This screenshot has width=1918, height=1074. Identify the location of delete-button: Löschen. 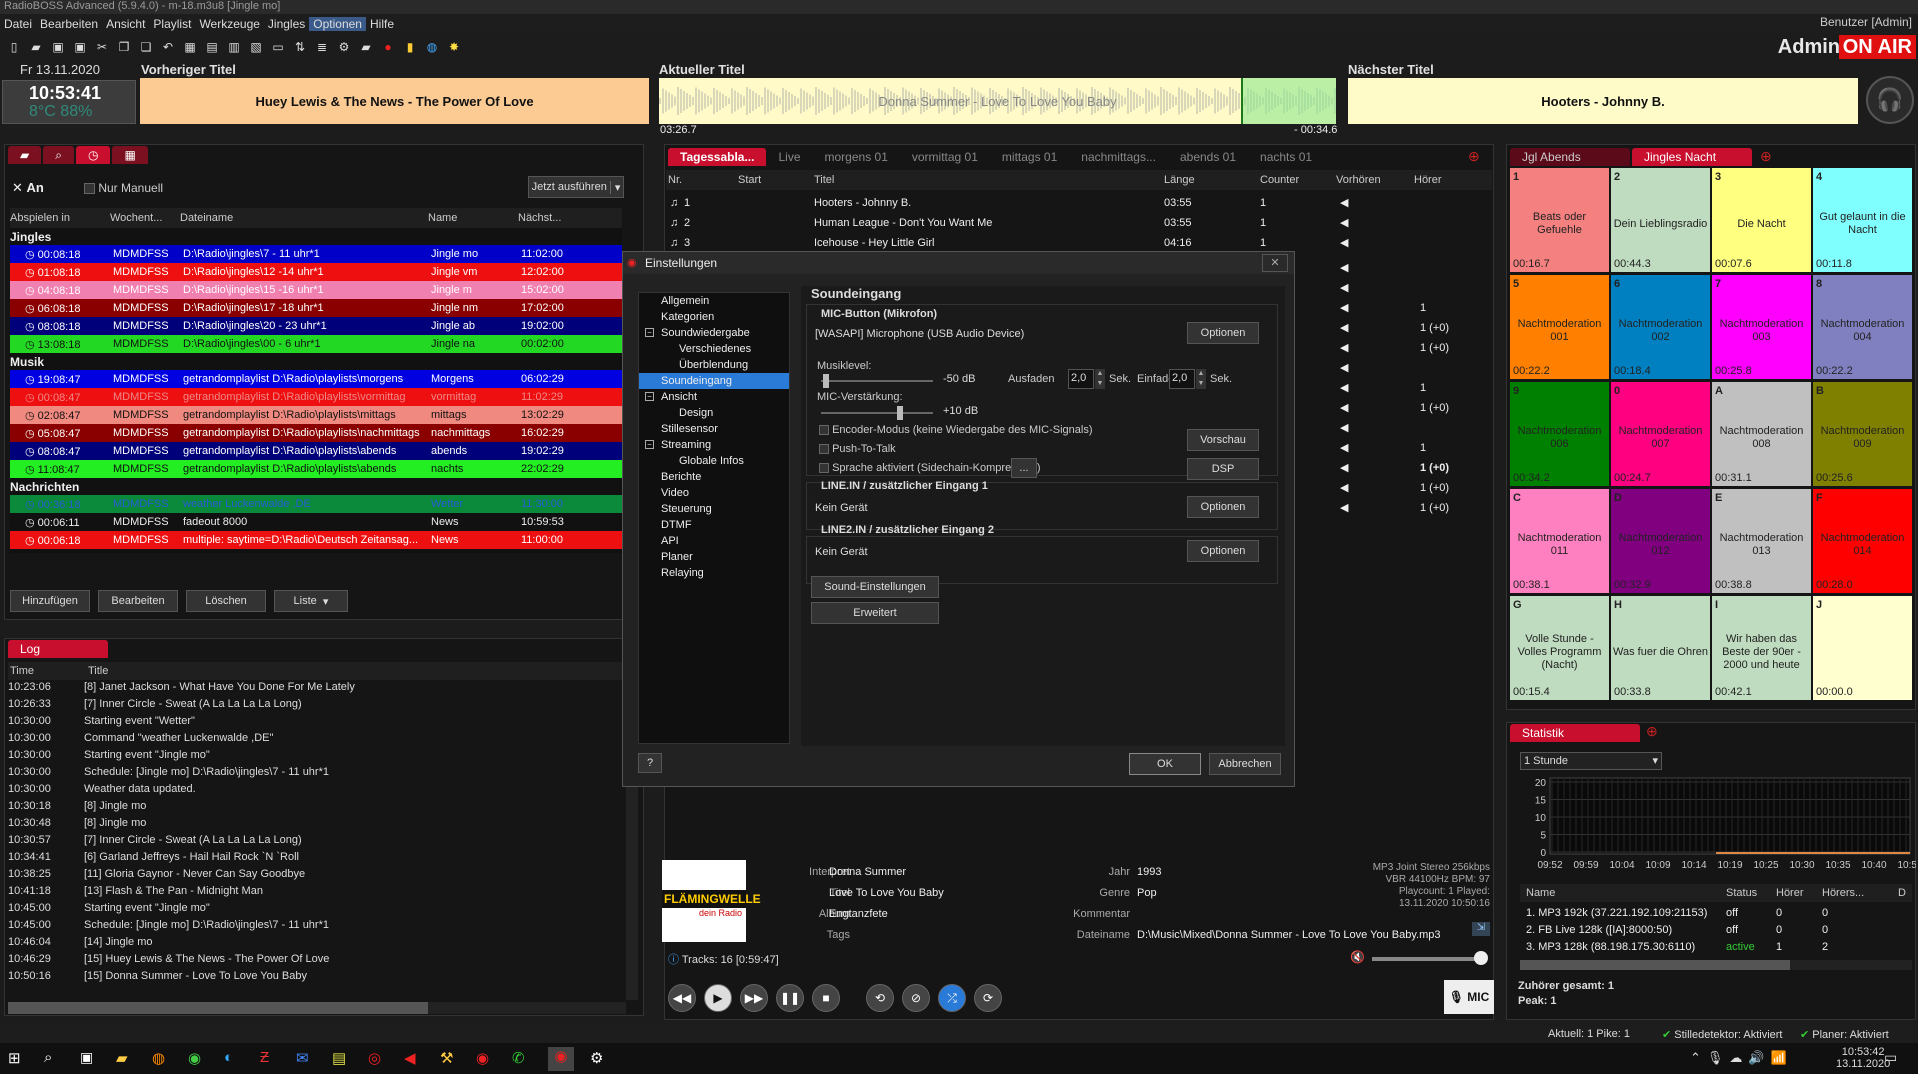
(226, 601).